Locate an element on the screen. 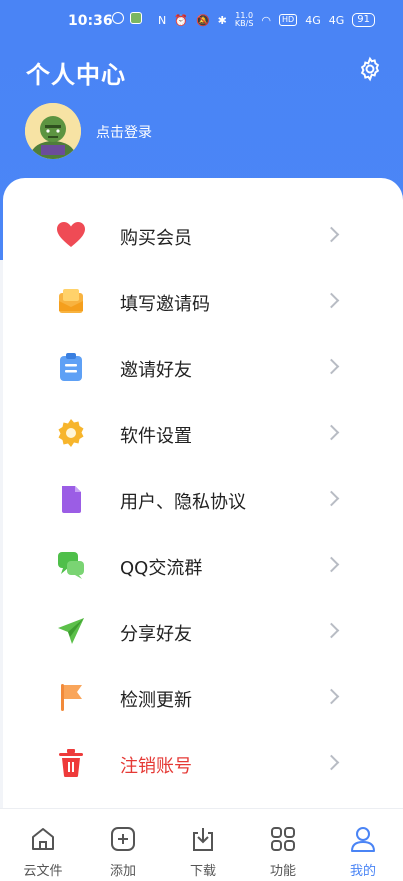 This screenshot has width=403, height=881. alarm-icon: ⏰ is located at coordinates (181, 20).